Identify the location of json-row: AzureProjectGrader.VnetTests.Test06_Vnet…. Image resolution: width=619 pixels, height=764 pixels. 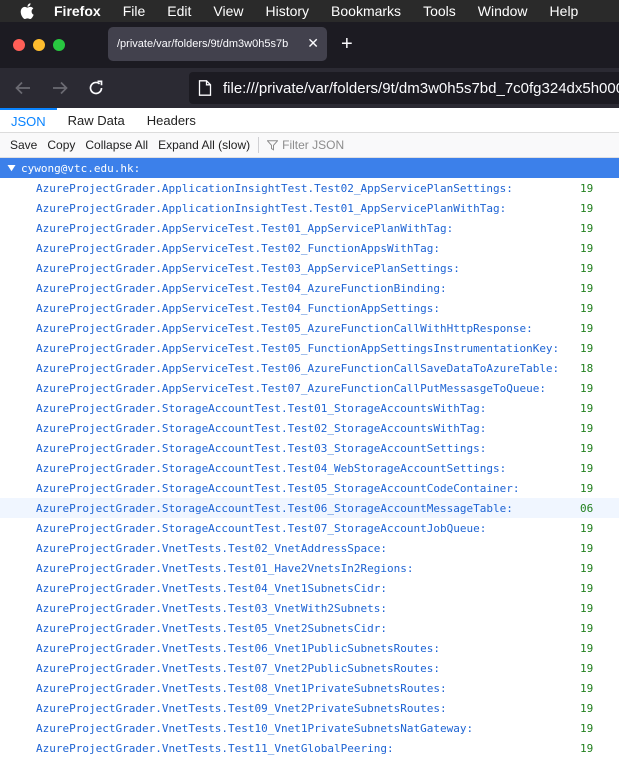
(309, 648).